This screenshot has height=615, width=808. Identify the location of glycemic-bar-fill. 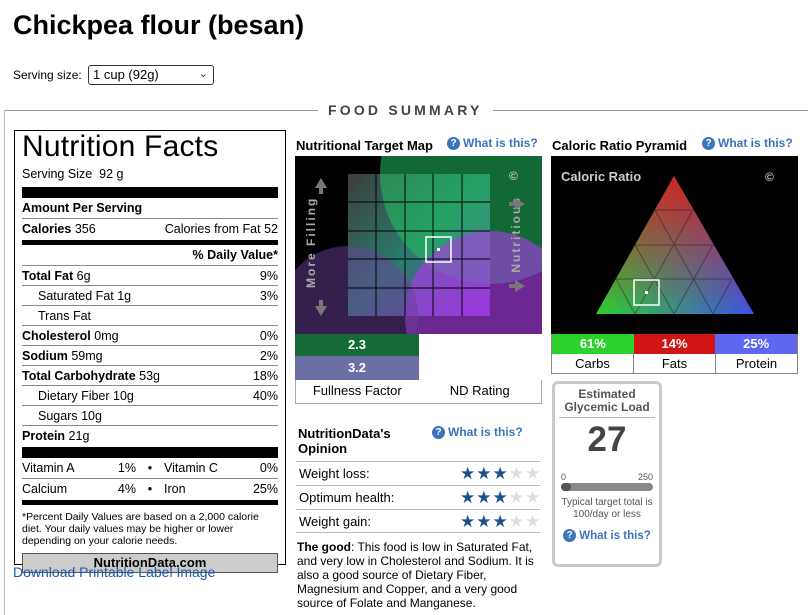
(566, 487).